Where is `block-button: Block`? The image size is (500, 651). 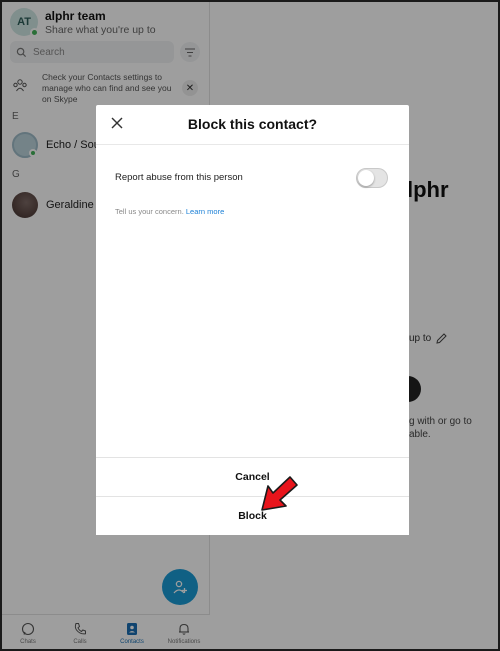
block-button: Block is located at coordinates (252, 515).